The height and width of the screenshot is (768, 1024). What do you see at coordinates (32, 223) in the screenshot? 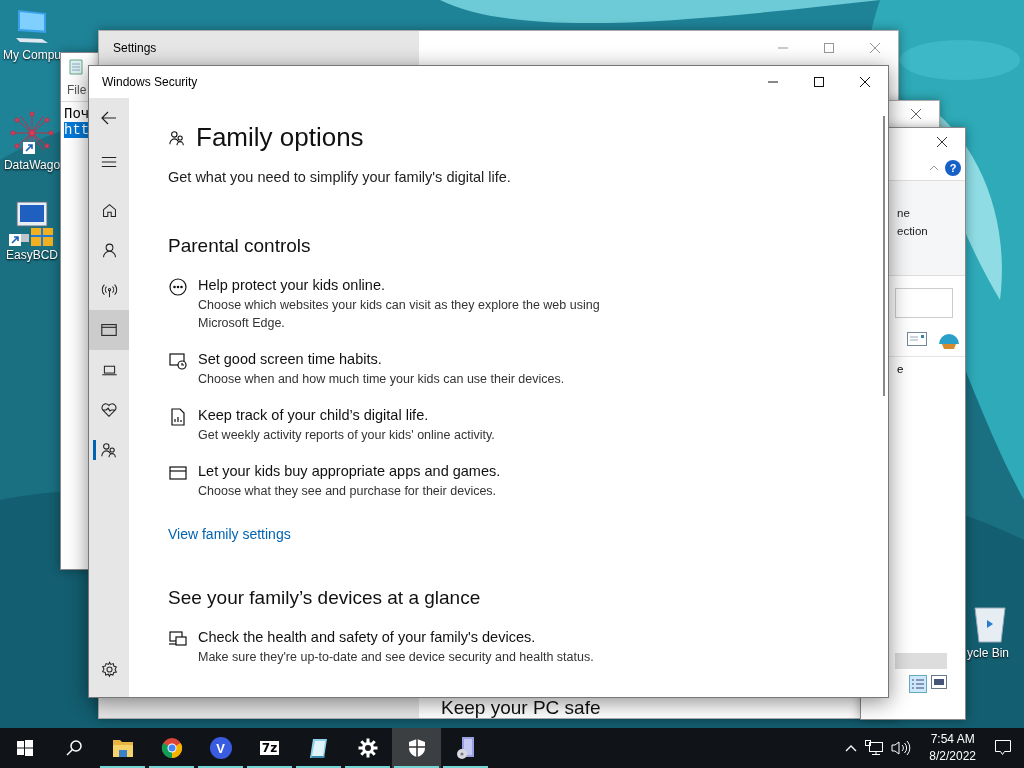
I see `computer-setup-icon` at bounding box center [32, 223].